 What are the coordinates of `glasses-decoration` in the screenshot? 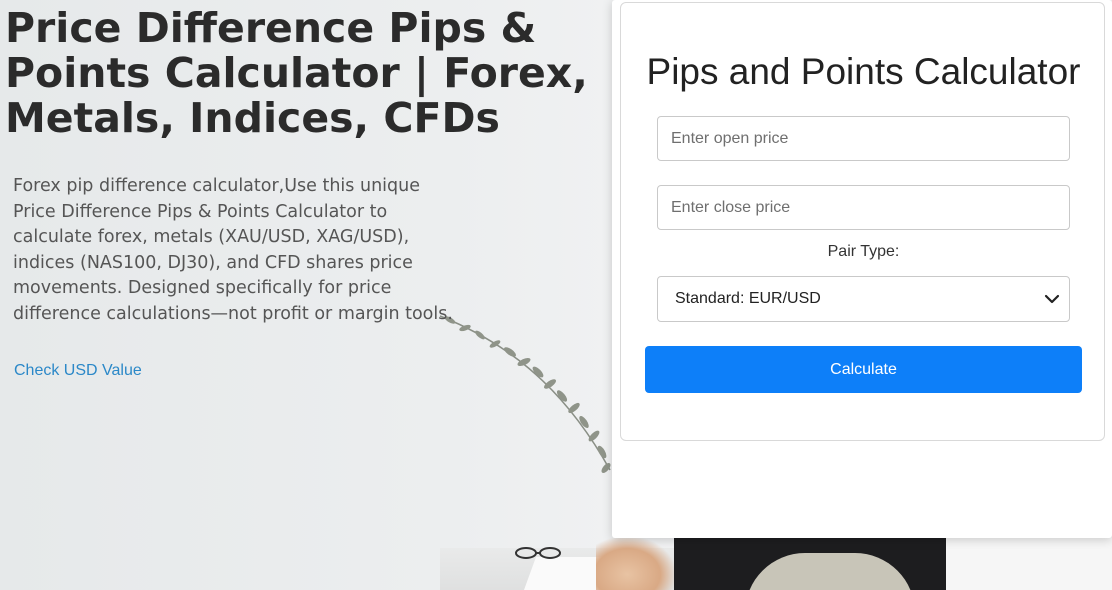 It's located at (538, 553).